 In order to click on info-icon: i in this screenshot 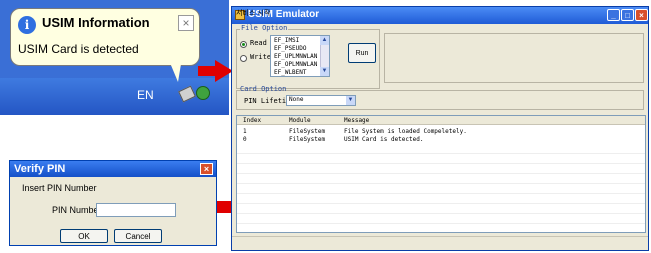, I will do `click(27, 25)`.